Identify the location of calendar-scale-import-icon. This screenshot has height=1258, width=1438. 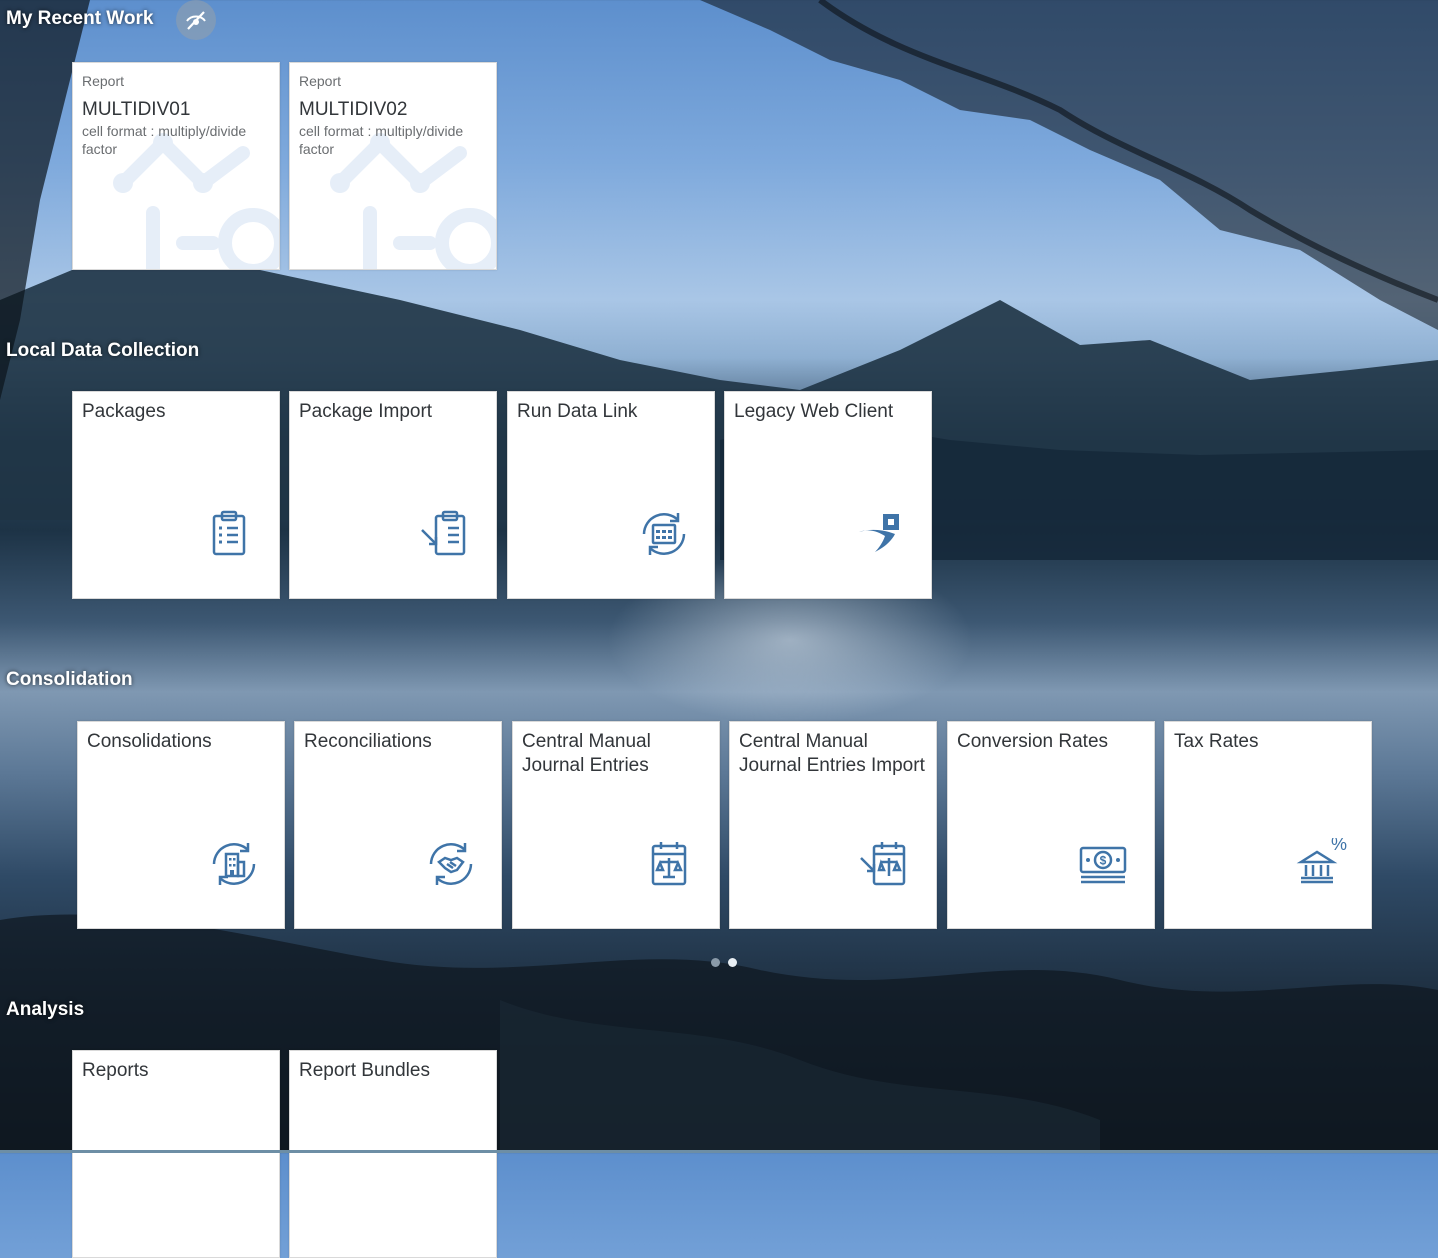
(883, 864).